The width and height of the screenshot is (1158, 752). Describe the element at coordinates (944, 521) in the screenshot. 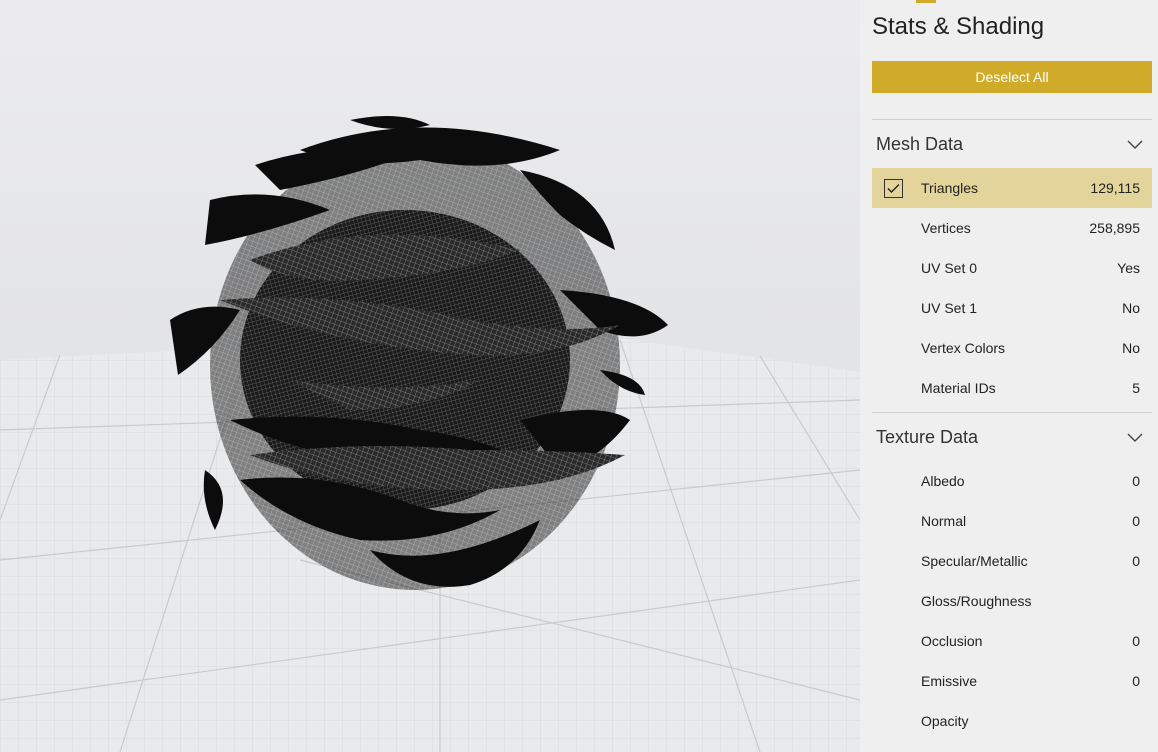

I see `row-label: Normal` at that location.